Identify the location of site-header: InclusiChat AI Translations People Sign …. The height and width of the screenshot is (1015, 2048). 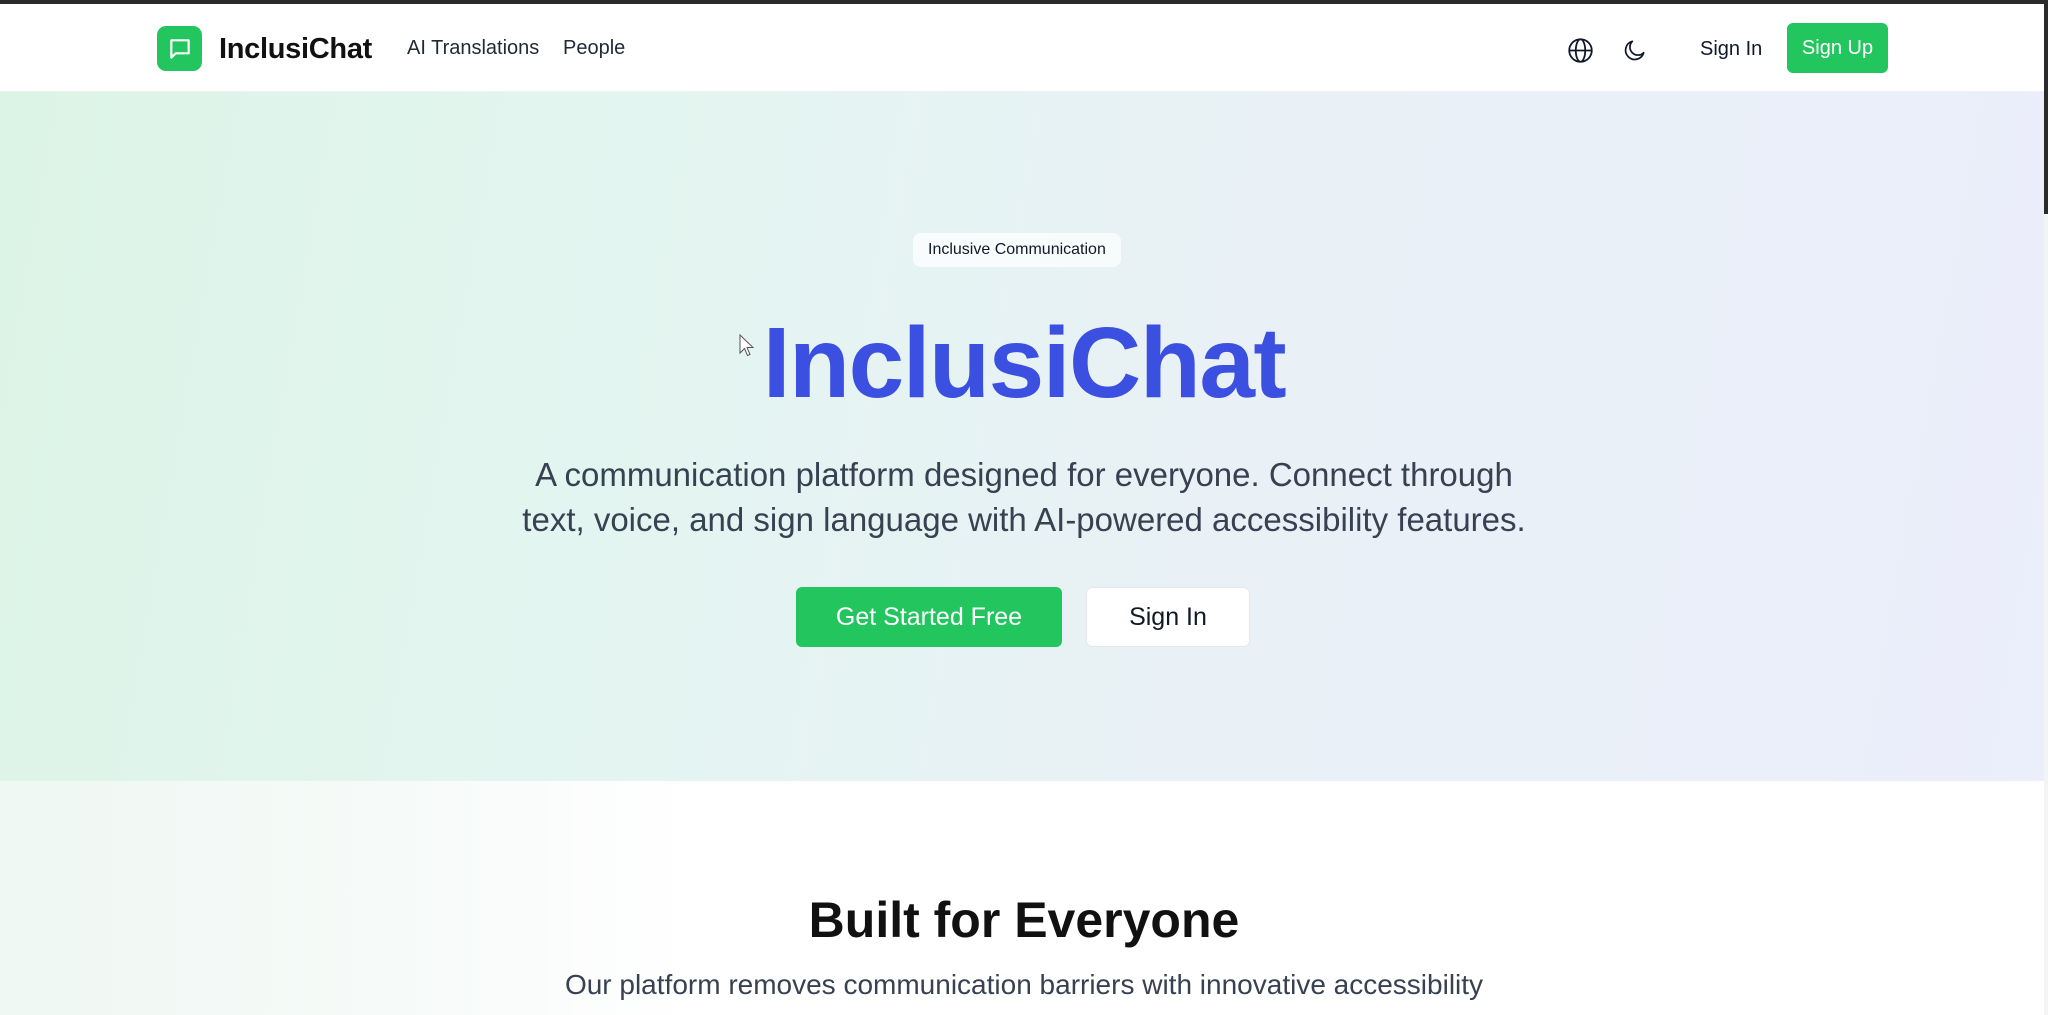
(1024, 48).